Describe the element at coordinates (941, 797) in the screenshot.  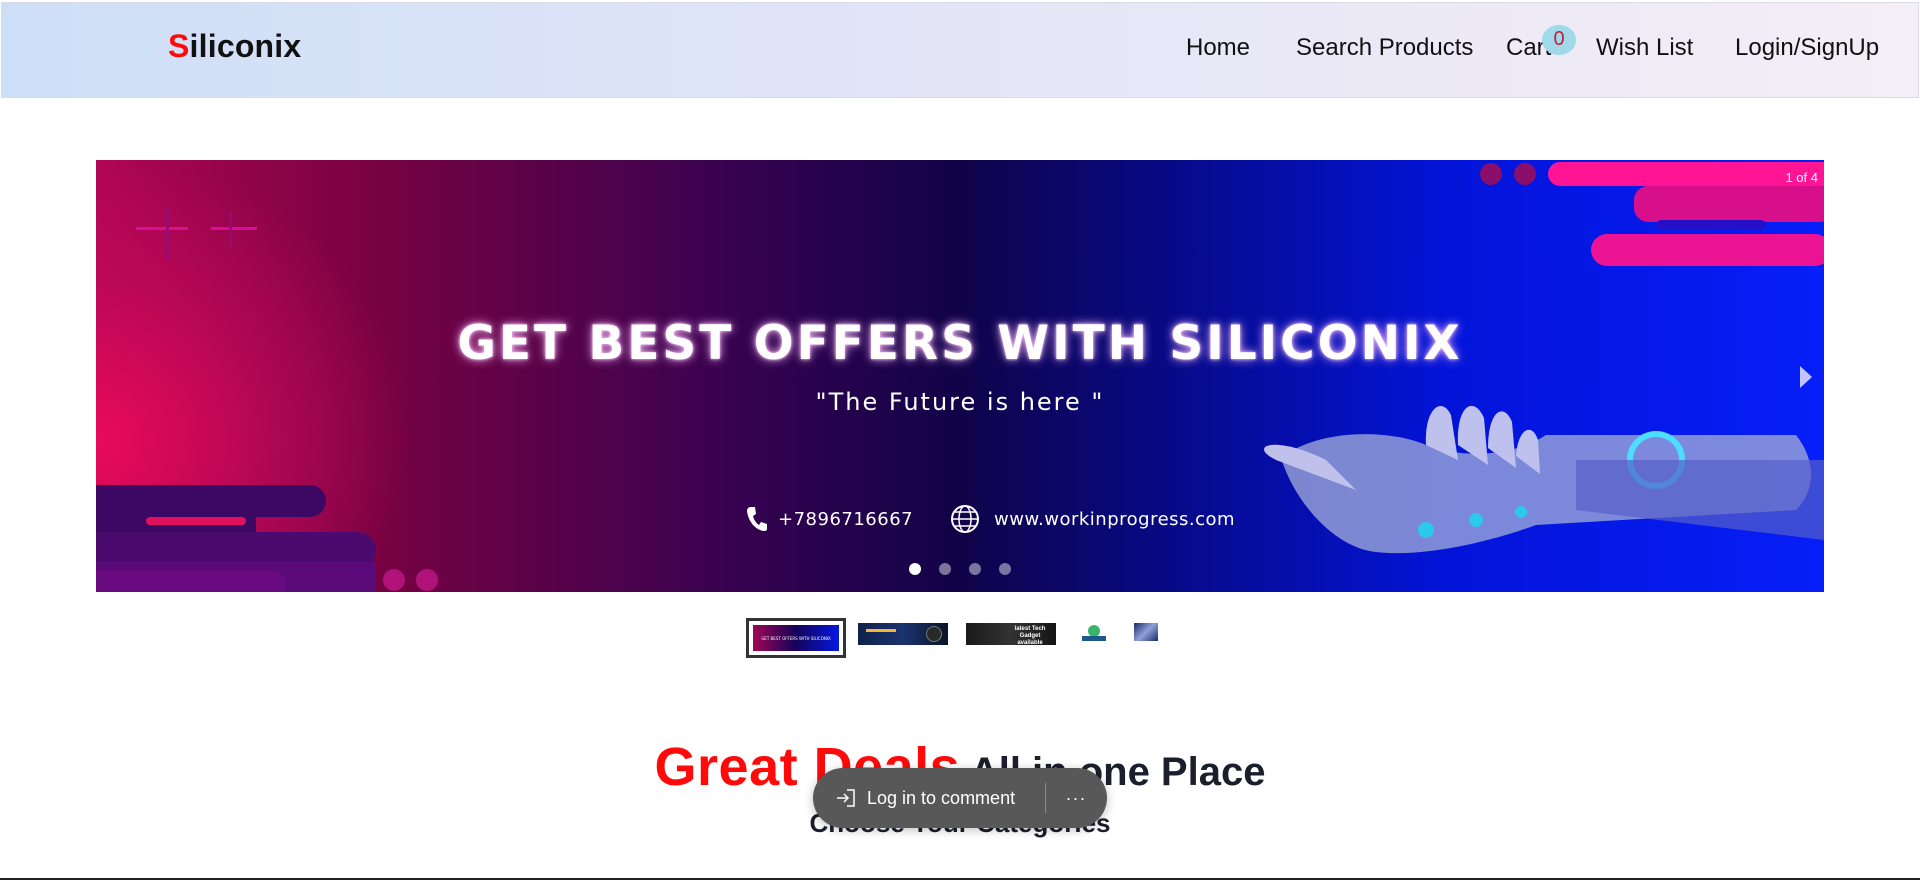
I see `comment-label: Log in to comment` at that location.